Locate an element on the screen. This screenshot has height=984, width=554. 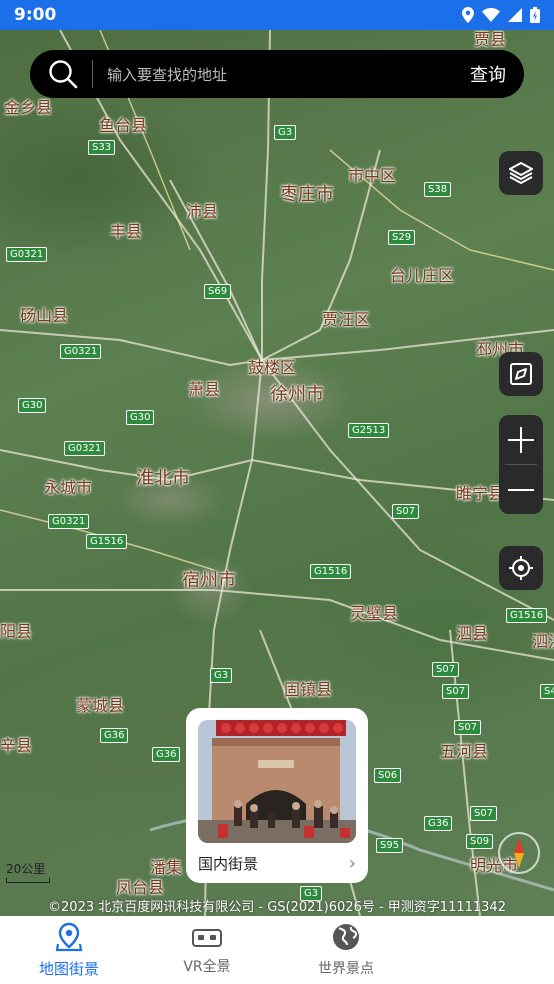
layers-button is located at coordinates (521, 173).